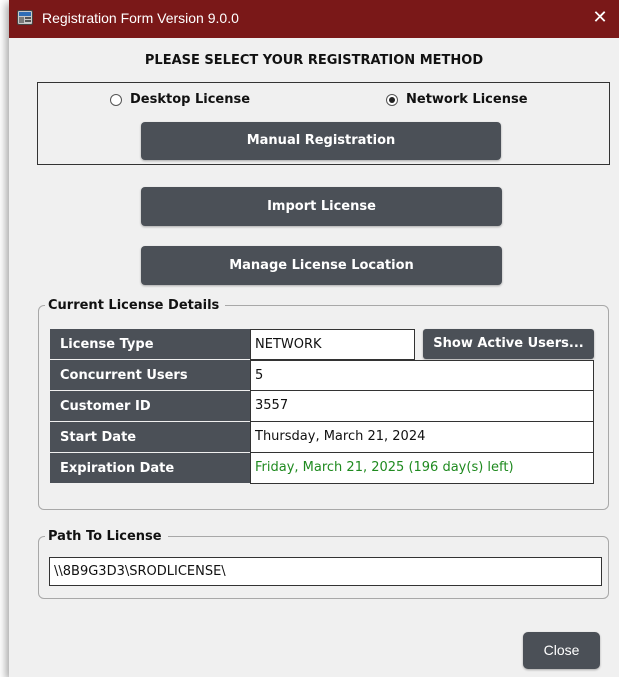 The image size is (619, 677). I want to click on detail-row-customer-id: Customer ID 3557, so click(326, 406).